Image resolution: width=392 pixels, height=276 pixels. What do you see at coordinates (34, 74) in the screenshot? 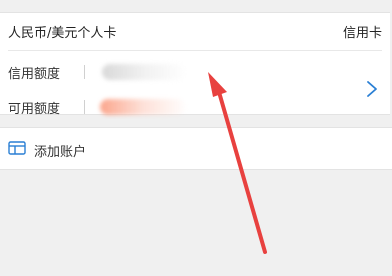
I see `credit-limit-label: 信用额度` at bounding box center [34, 74].